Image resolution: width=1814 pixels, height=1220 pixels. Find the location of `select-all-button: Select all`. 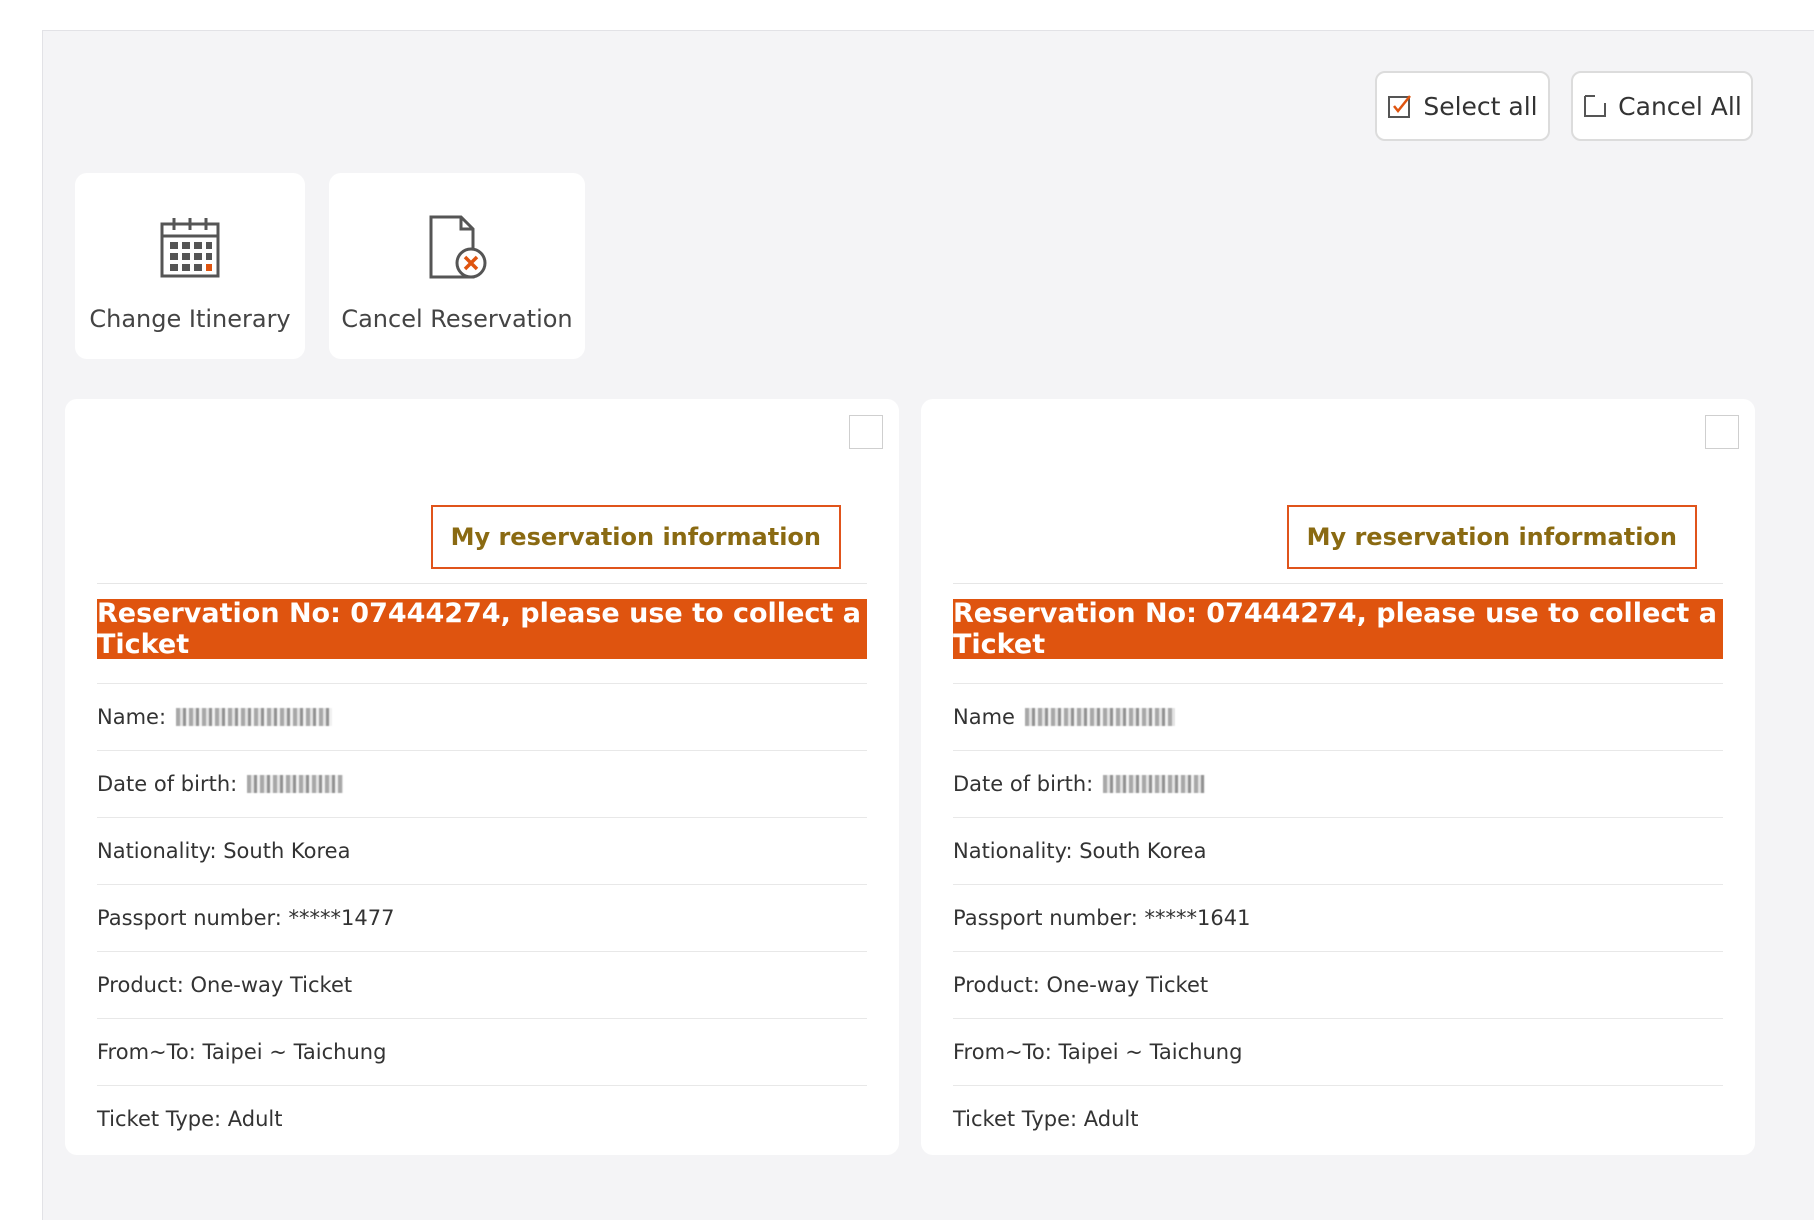

select-all-button: Select all is located at coordinates (1462, 106).